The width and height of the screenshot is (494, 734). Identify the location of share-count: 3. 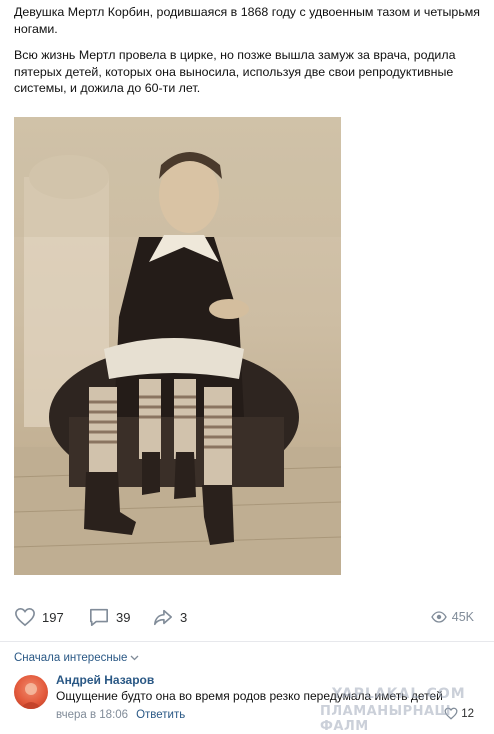
(184, 617).